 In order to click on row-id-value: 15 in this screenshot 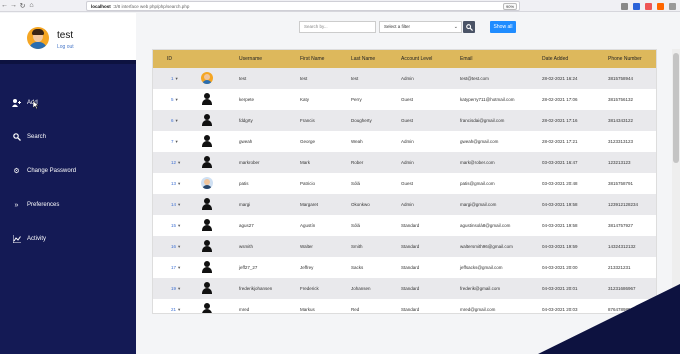, I will do `click(174, 225)`.